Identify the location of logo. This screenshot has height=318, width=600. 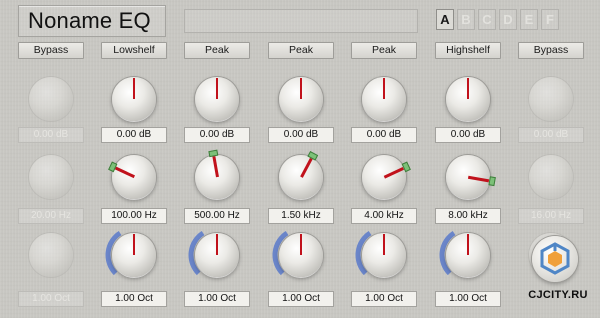
(555, 259).